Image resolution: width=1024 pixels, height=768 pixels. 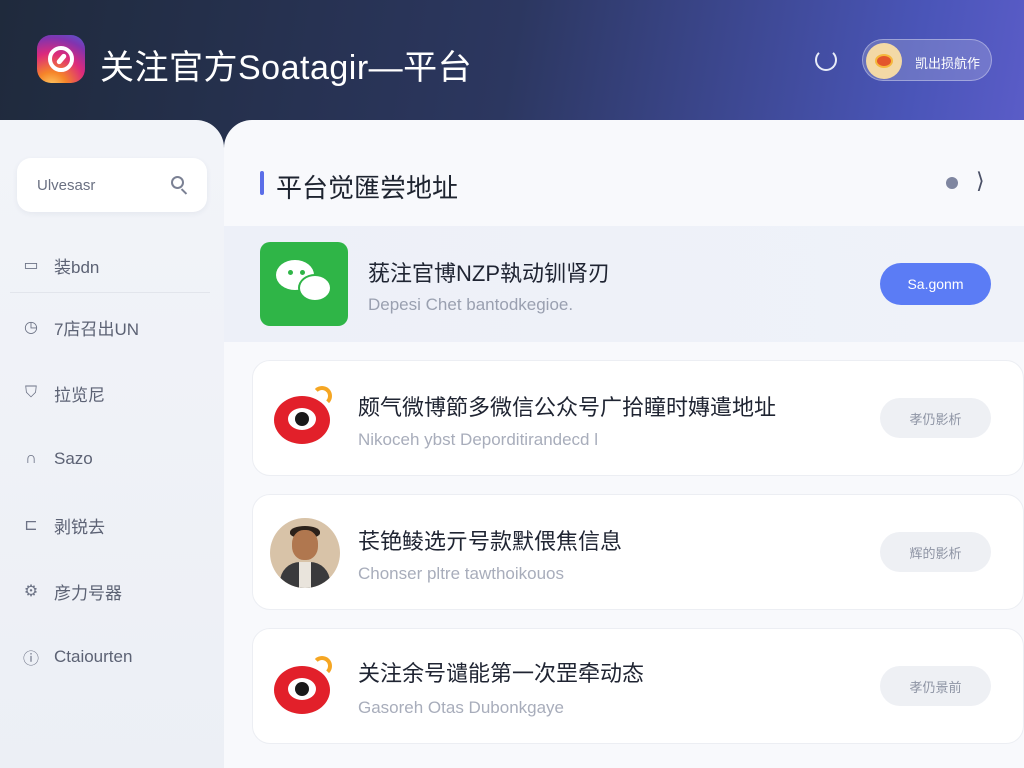 What do you see at coordinates (88, 593) in the screenshot?
I see `sidebar-item-label: 彦力号器` at bounding box center [88, 593].